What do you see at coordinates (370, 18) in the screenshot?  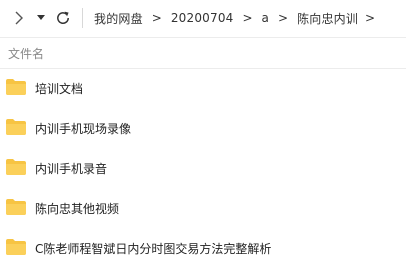 I see `breadcrumb-expand-arrow: >` at bounding box center [370, 18].